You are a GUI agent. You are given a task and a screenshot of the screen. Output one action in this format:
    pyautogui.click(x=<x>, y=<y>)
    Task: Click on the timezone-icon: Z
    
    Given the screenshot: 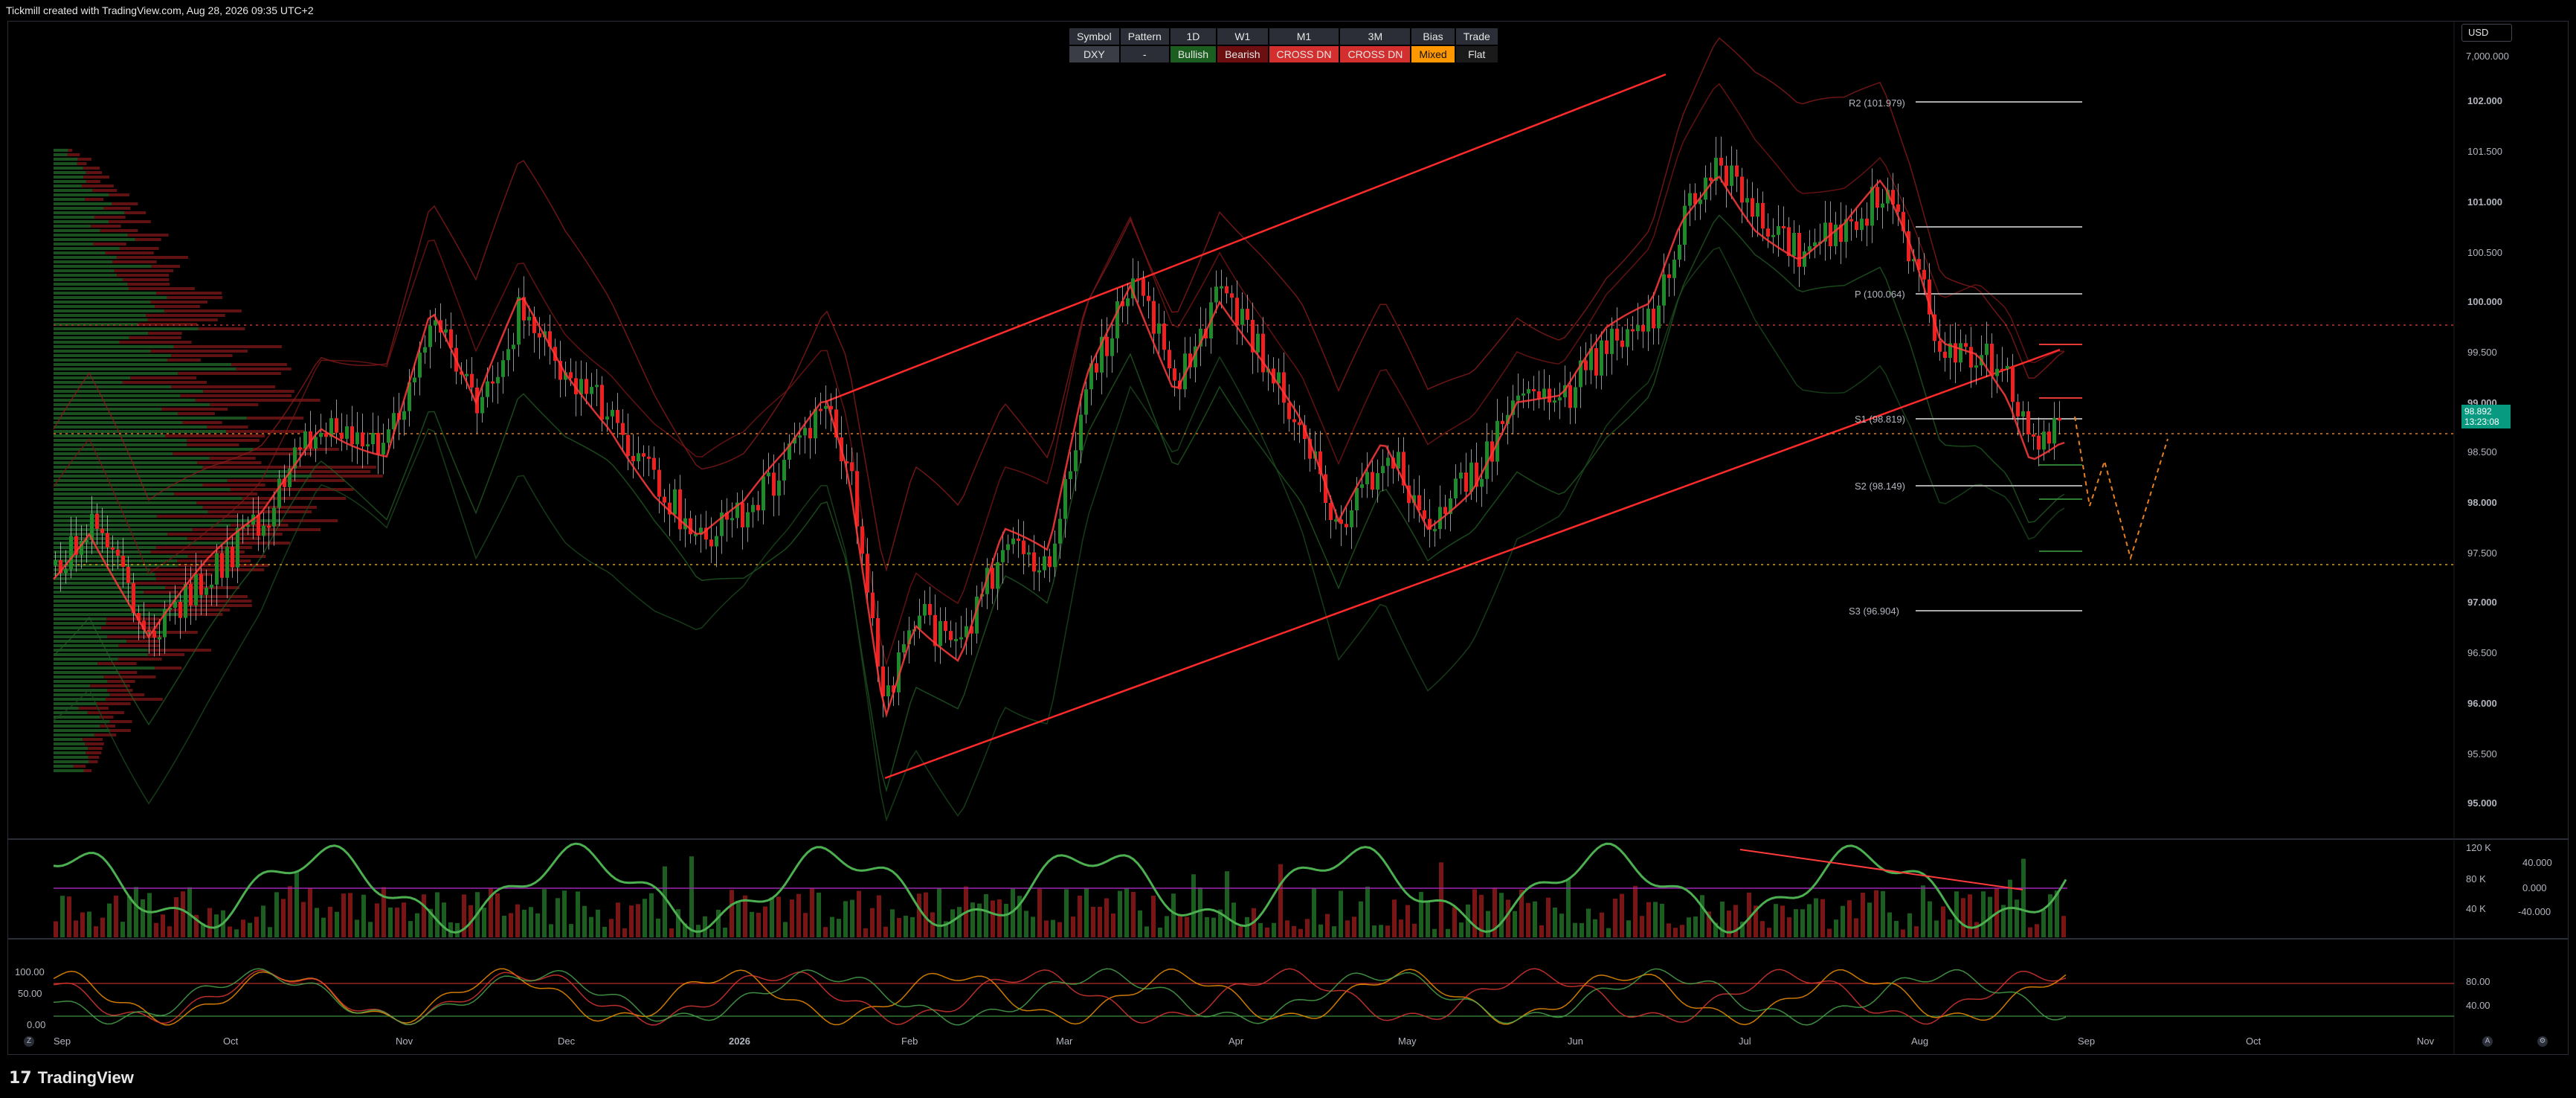 What is the action you would take?
    pyautogui.click(x=29, y=1041)
    